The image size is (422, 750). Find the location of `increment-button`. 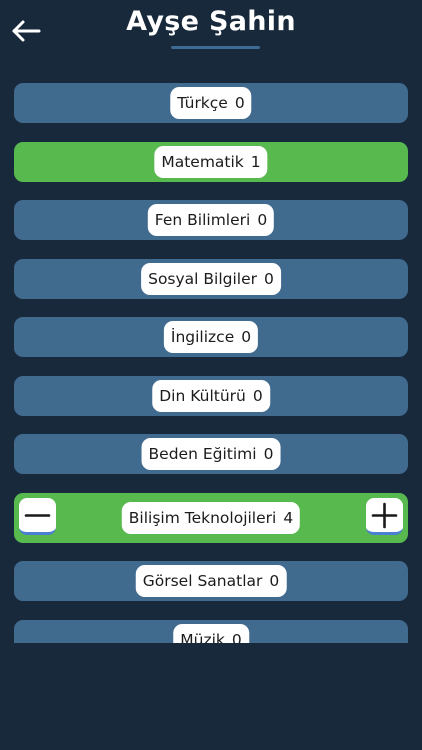

increment-button is located at coordinates (384, 516).